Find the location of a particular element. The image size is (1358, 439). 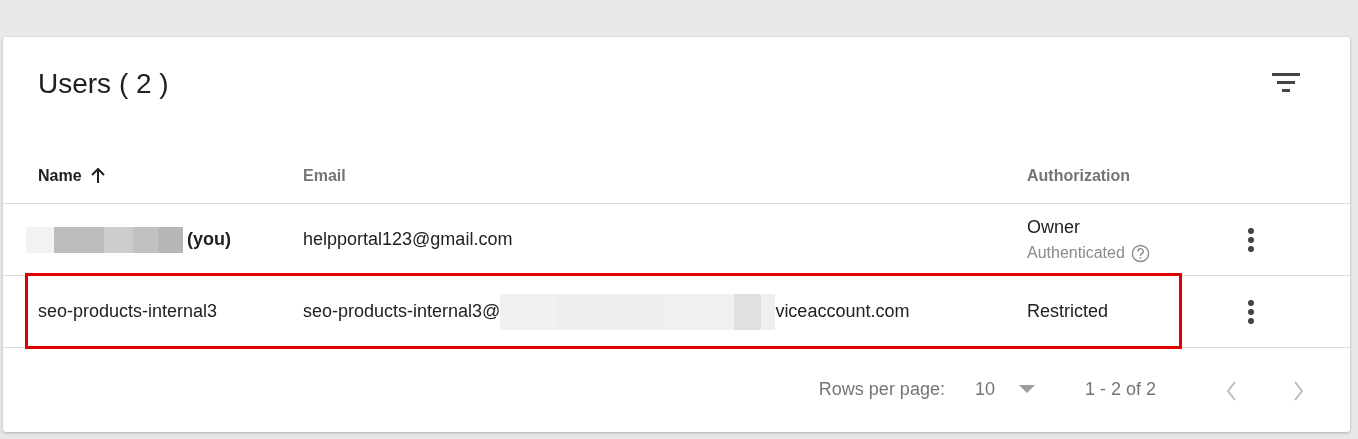

role-label: Owner is located at coordinates (1054, 227).